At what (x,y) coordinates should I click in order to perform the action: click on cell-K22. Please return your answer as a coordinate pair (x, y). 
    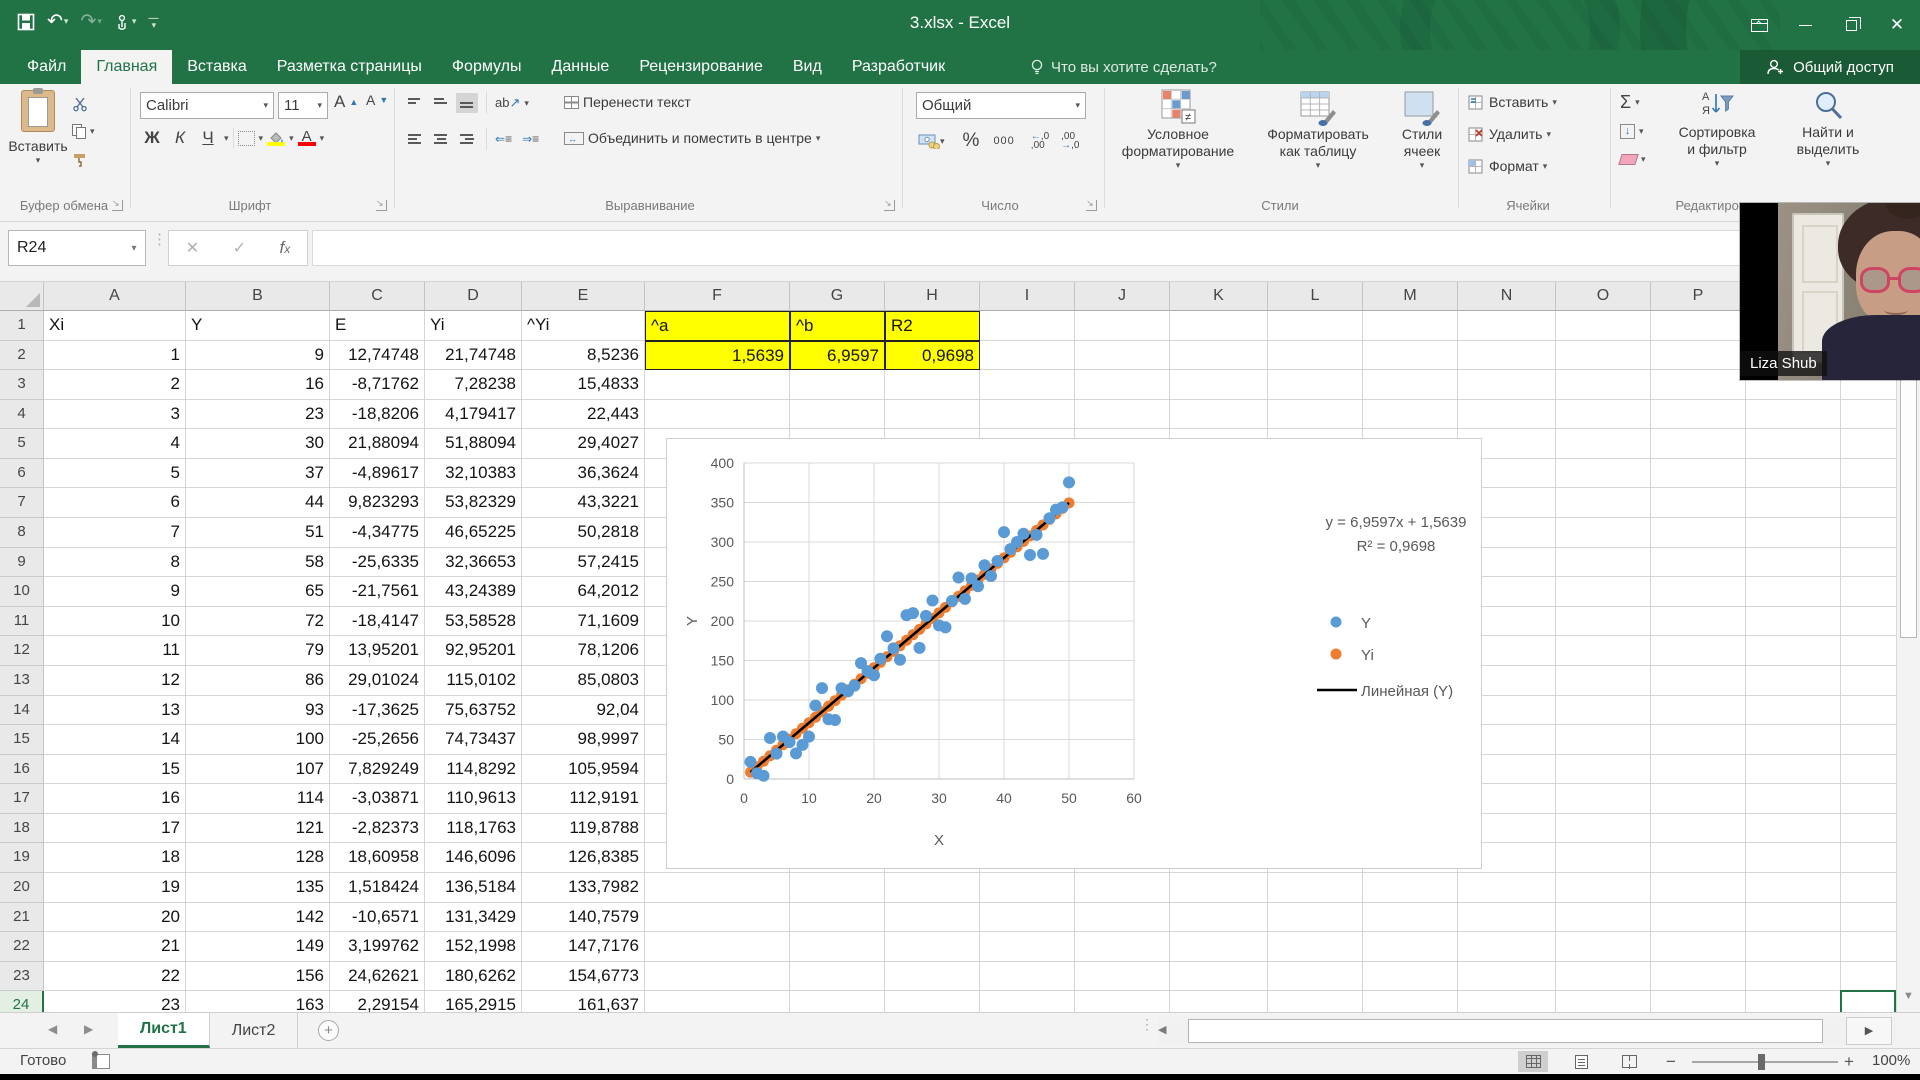
    Looking at the image, I should click on (1219, 947).